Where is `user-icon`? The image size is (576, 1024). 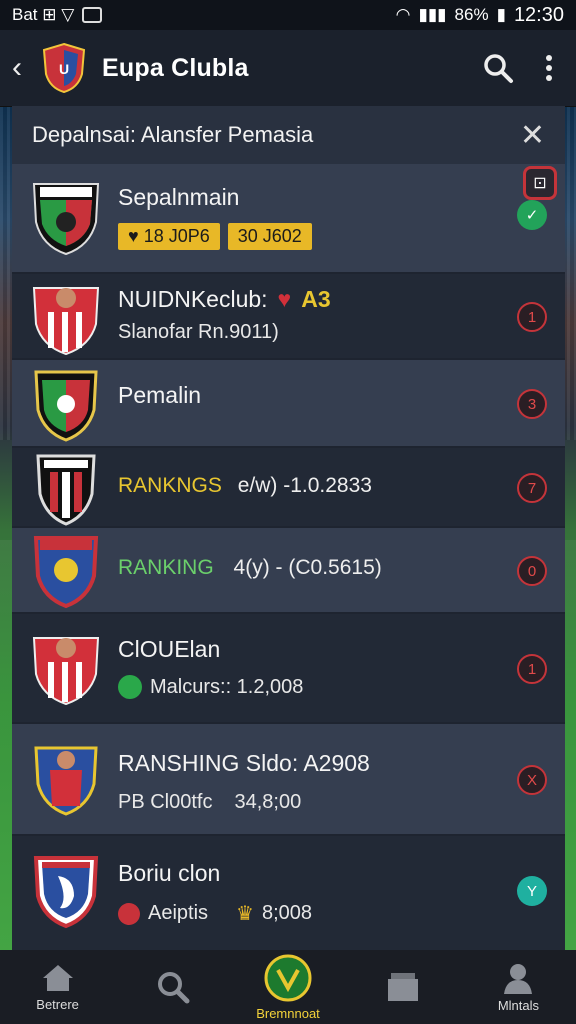 user-icon is located at coordinates (518, 978).